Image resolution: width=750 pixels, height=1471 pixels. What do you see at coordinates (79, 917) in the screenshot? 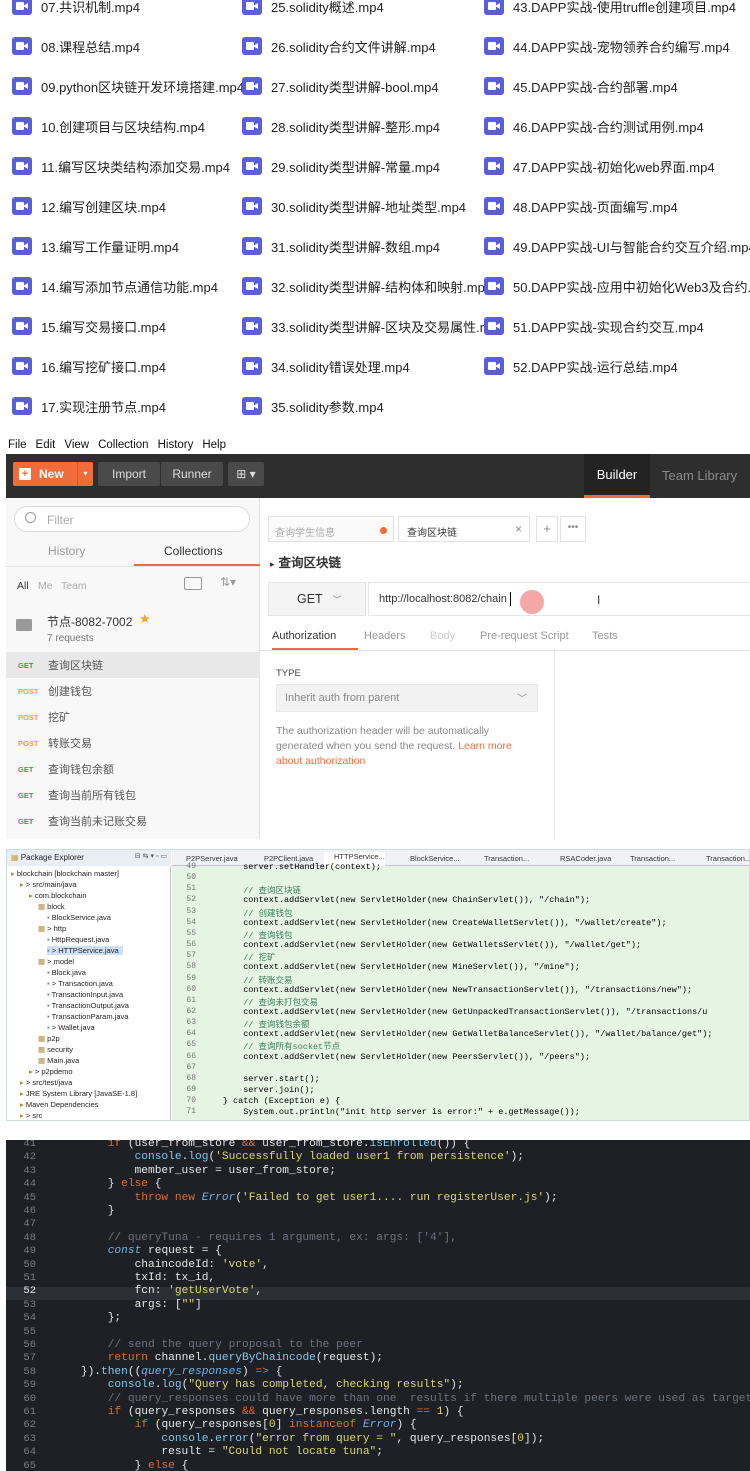
I see `tree-item: ▪ BlockService.java` at bounding box center [79, 917].